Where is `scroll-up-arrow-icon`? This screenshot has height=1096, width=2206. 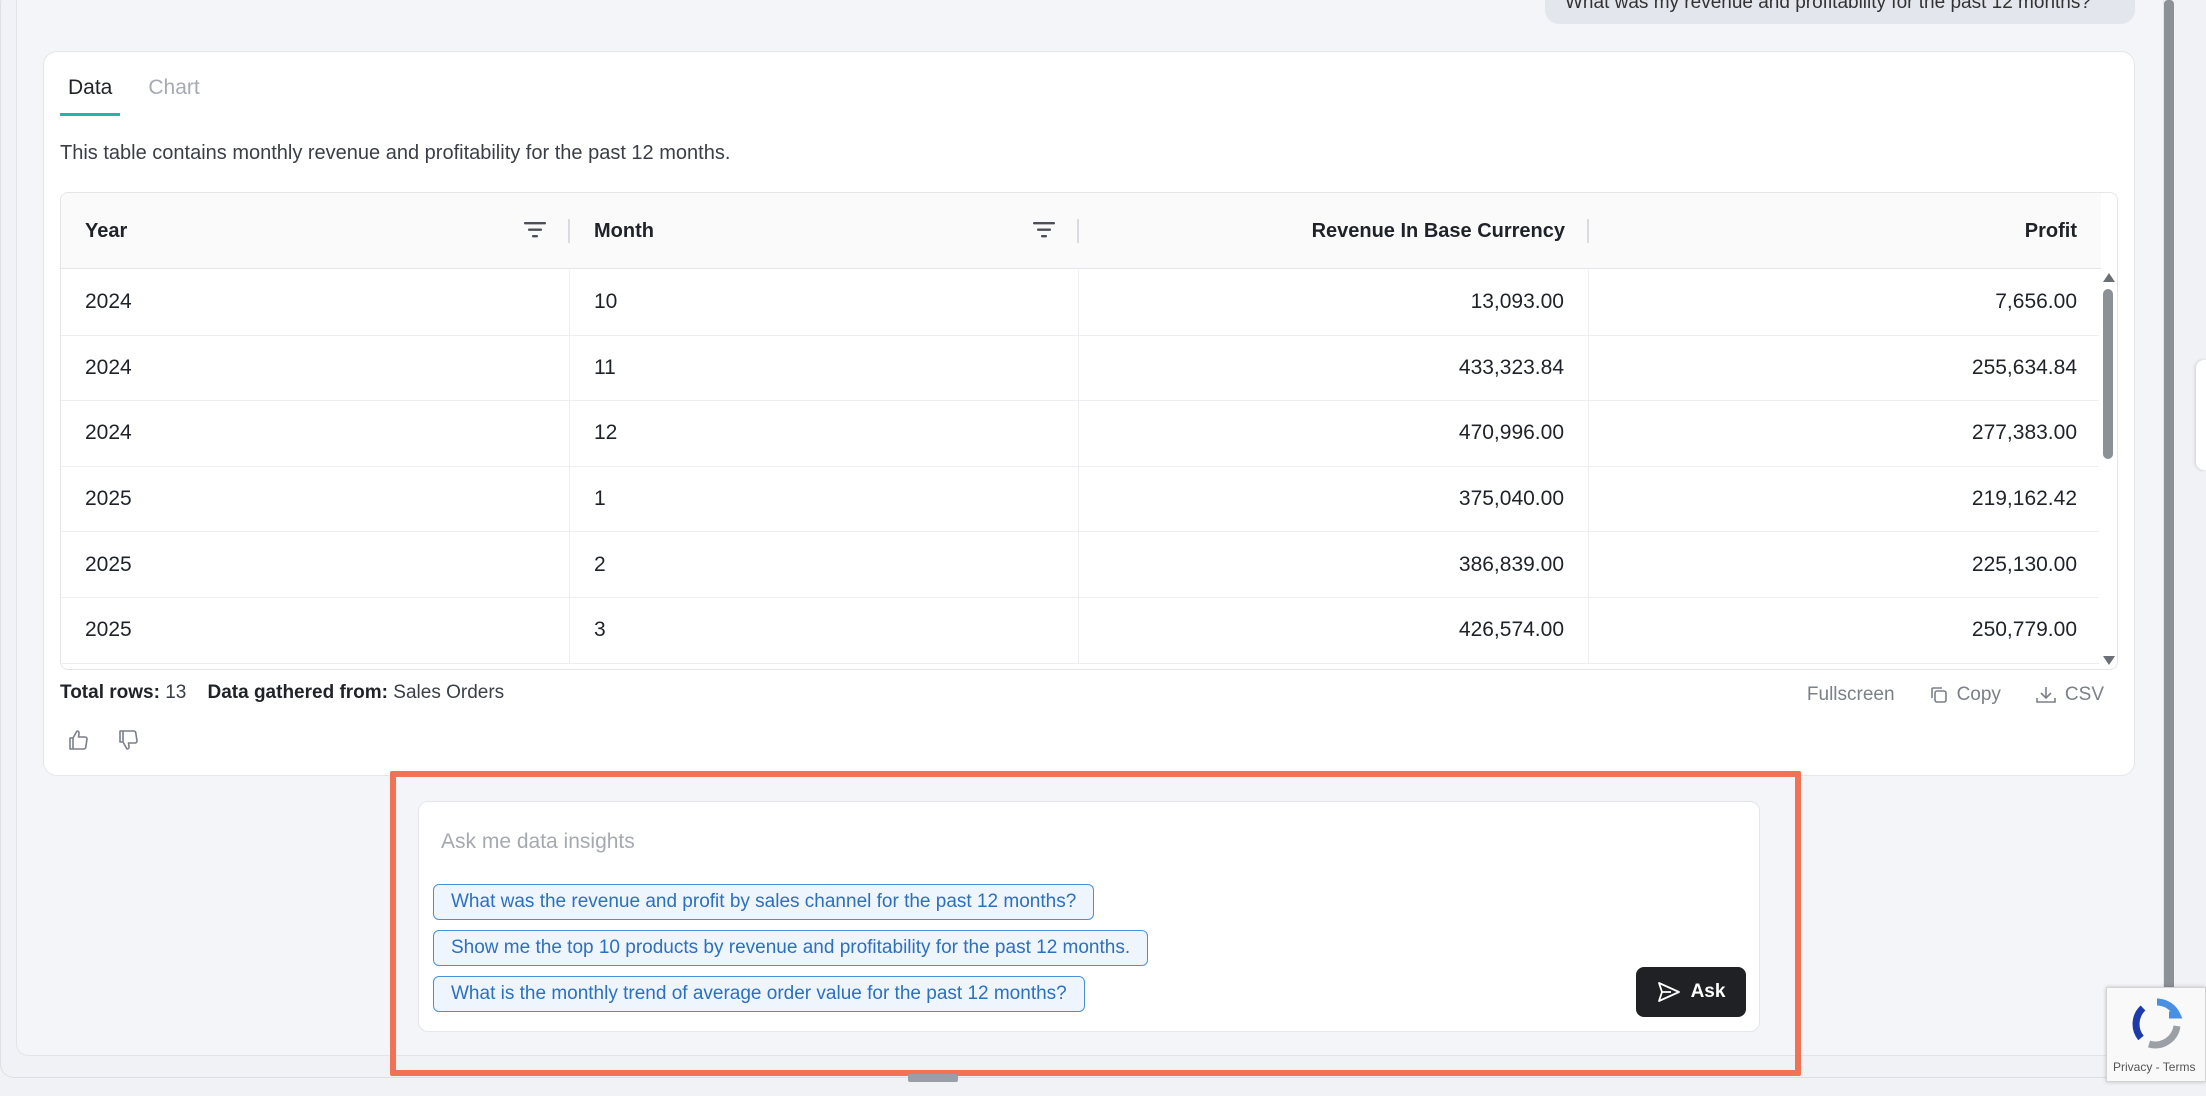
scroll-up-arrow-icon is located at coordinates (2109, 277).